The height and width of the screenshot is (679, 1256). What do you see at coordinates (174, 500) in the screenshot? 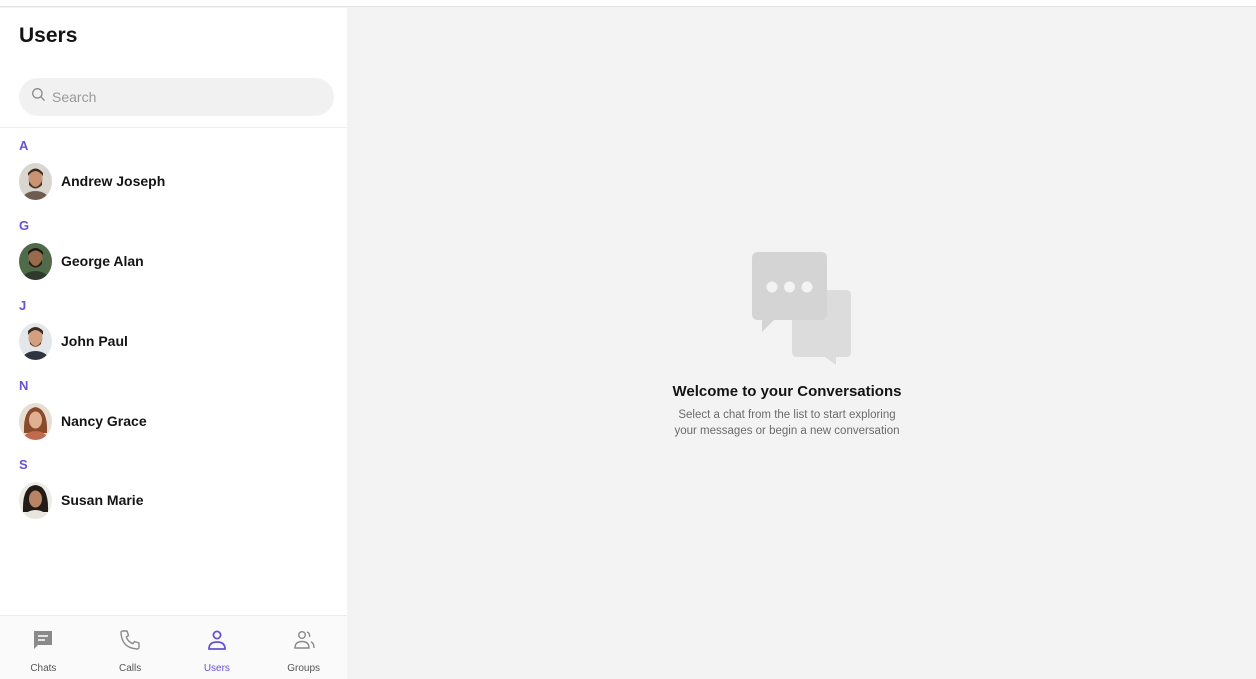
I see `user-item-susan-marie: Susan Marie` at bounding box center [174, 500].